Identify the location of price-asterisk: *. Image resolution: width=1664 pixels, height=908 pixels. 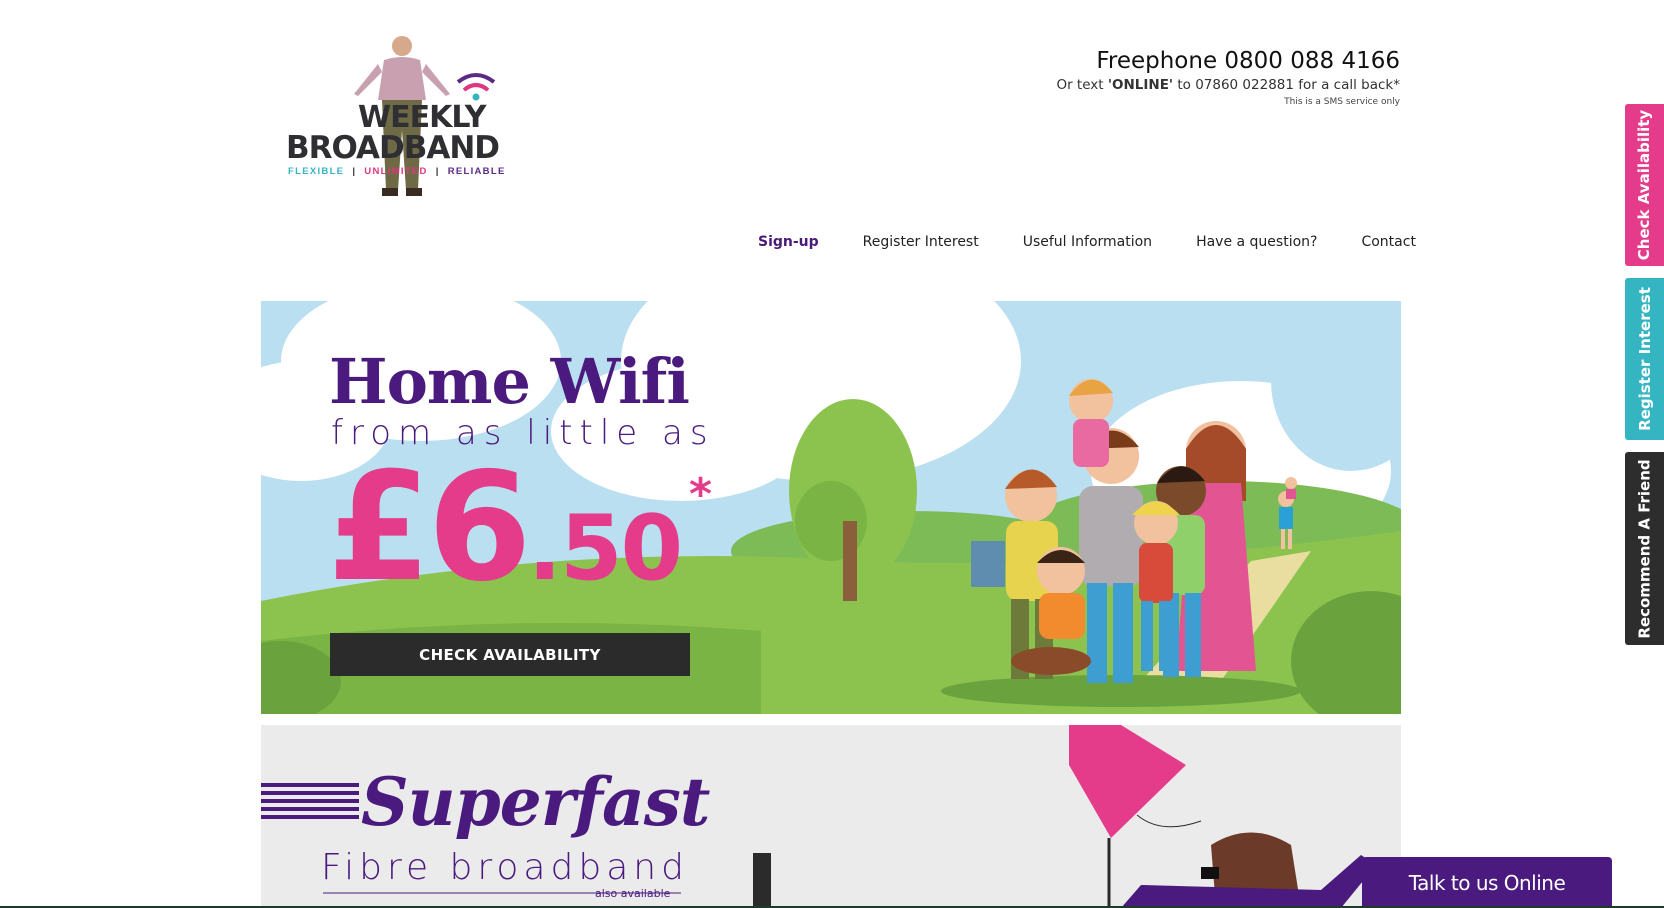
(701, 494).